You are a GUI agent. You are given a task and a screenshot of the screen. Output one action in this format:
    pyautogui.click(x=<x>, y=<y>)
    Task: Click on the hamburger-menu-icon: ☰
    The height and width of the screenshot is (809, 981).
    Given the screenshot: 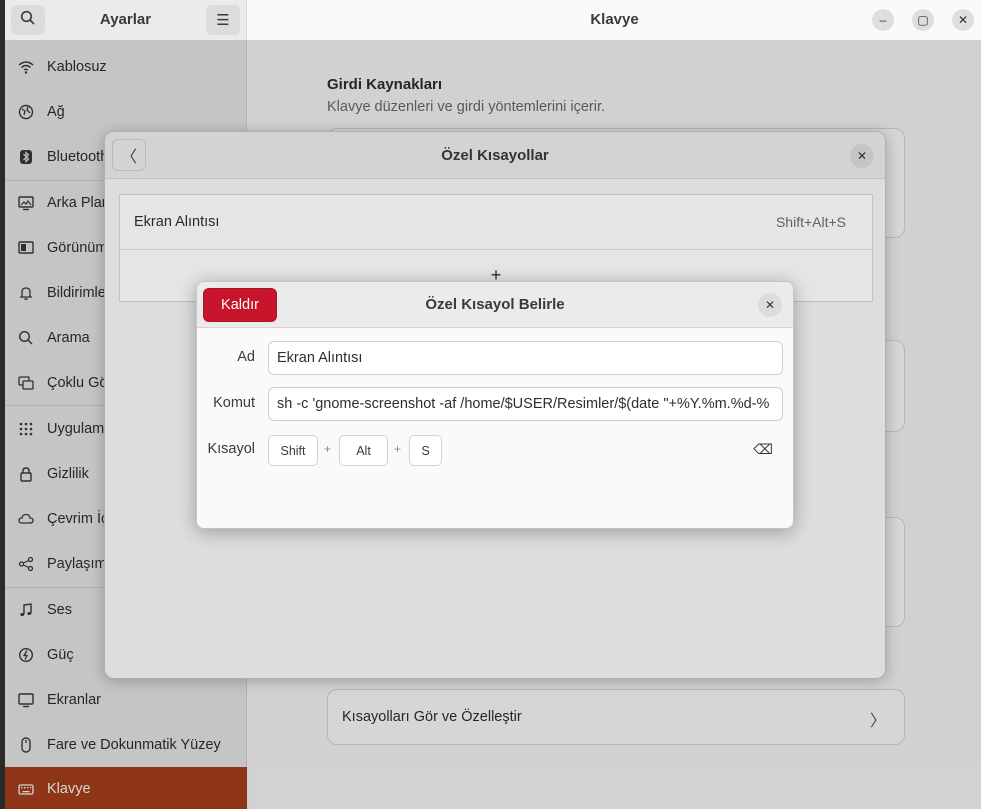 What is the action you would take?
    pyautogui.click(x=223, y=20)
    